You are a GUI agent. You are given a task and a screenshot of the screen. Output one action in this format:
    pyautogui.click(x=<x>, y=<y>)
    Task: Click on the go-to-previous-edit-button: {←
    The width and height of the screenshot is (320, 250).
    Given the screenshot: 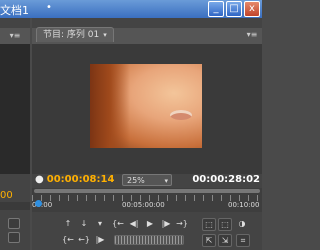 What is the action you would take?
    pyautogui.click(x=68, y=240)
    